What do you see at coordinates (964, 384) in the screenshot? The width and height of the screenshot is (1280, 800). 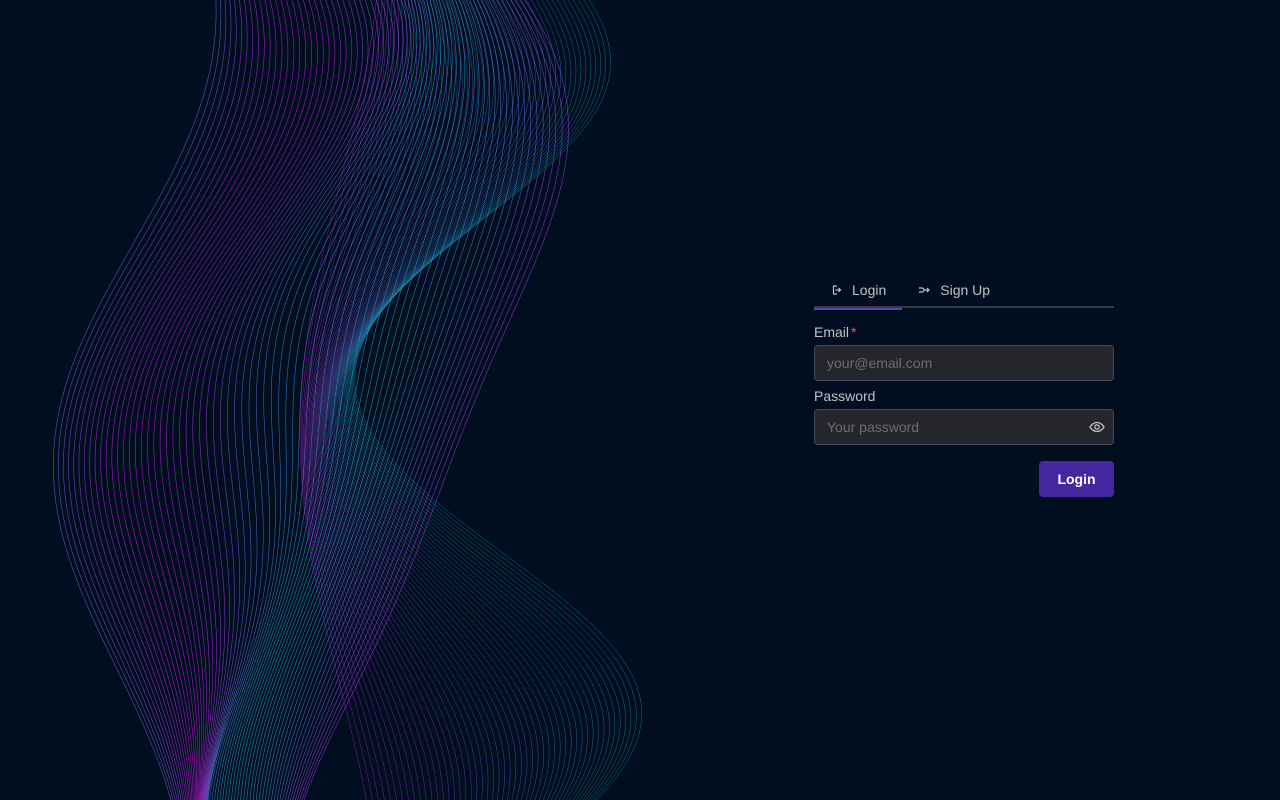 I see `auth-panel: Login Sign Up Email* Password` at bounding box center [964, 384].